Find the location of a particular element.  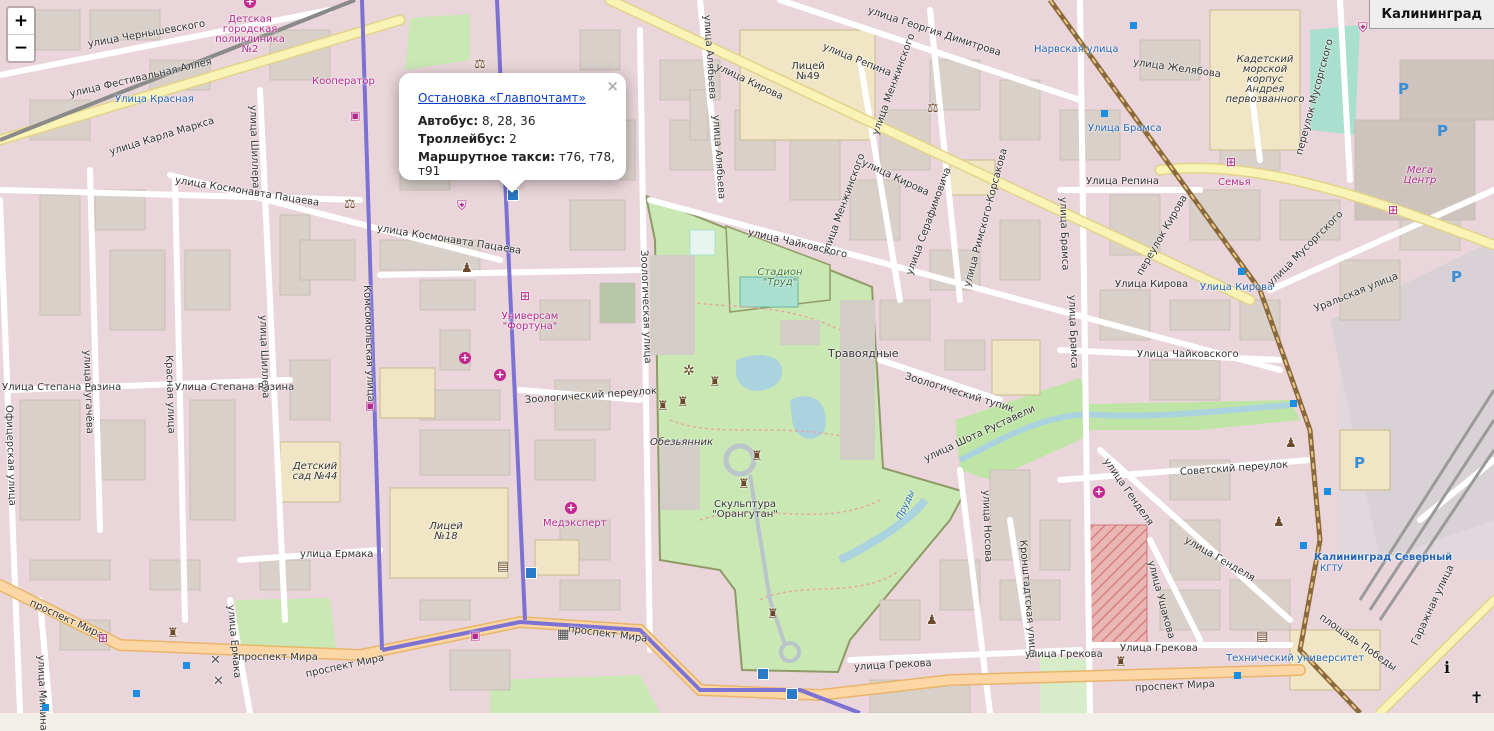

plus-icon: + is located at coordinates (21, 21).